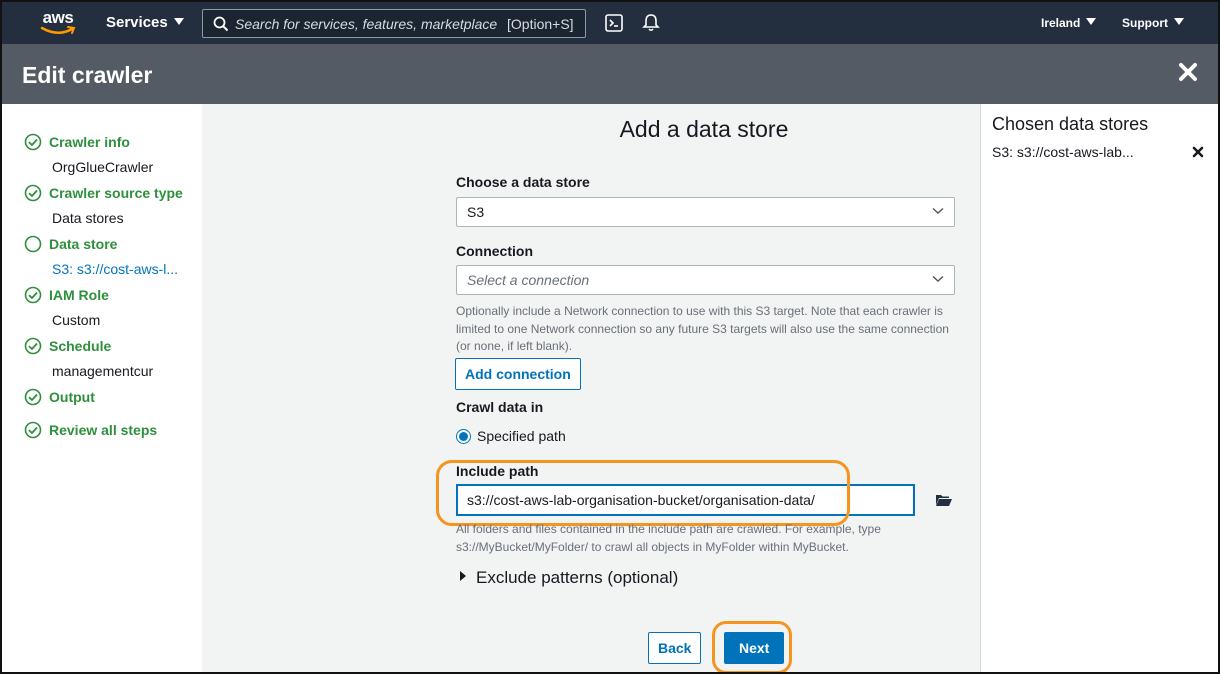 Image resolution: width=1220 pixels, height=674 pixels. Describe the element at coordinates (1188, 72) in the screenshot. I see `close-icon` at that location.